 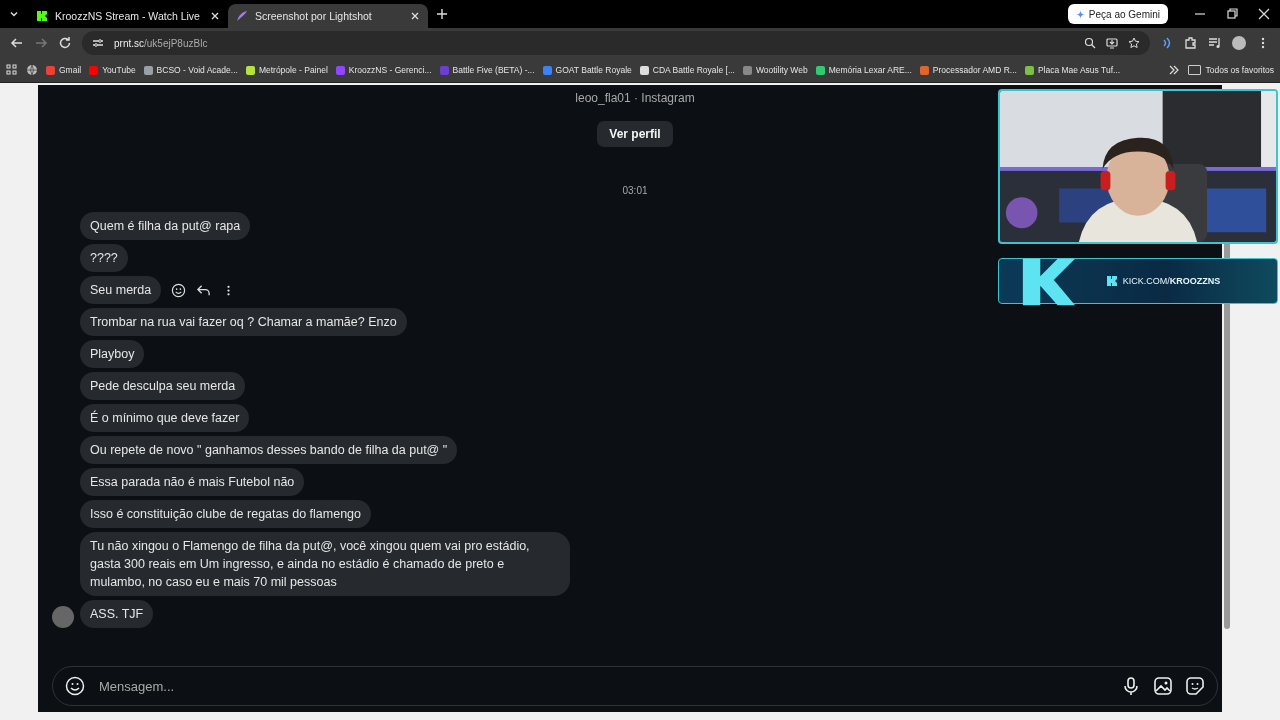 What do you see at coordinates (616, 43) in the screenshot?
I see `address-bar: prnt.sc/uk5ejP8uzBlc` at bounding box center [616, 43].